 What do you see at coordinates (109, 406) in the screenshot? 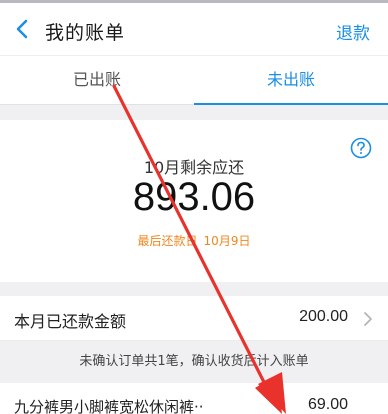
I see `order-name: 九分裤男小脚裤宽松休闲裤··` at bounding box center [109, 406].